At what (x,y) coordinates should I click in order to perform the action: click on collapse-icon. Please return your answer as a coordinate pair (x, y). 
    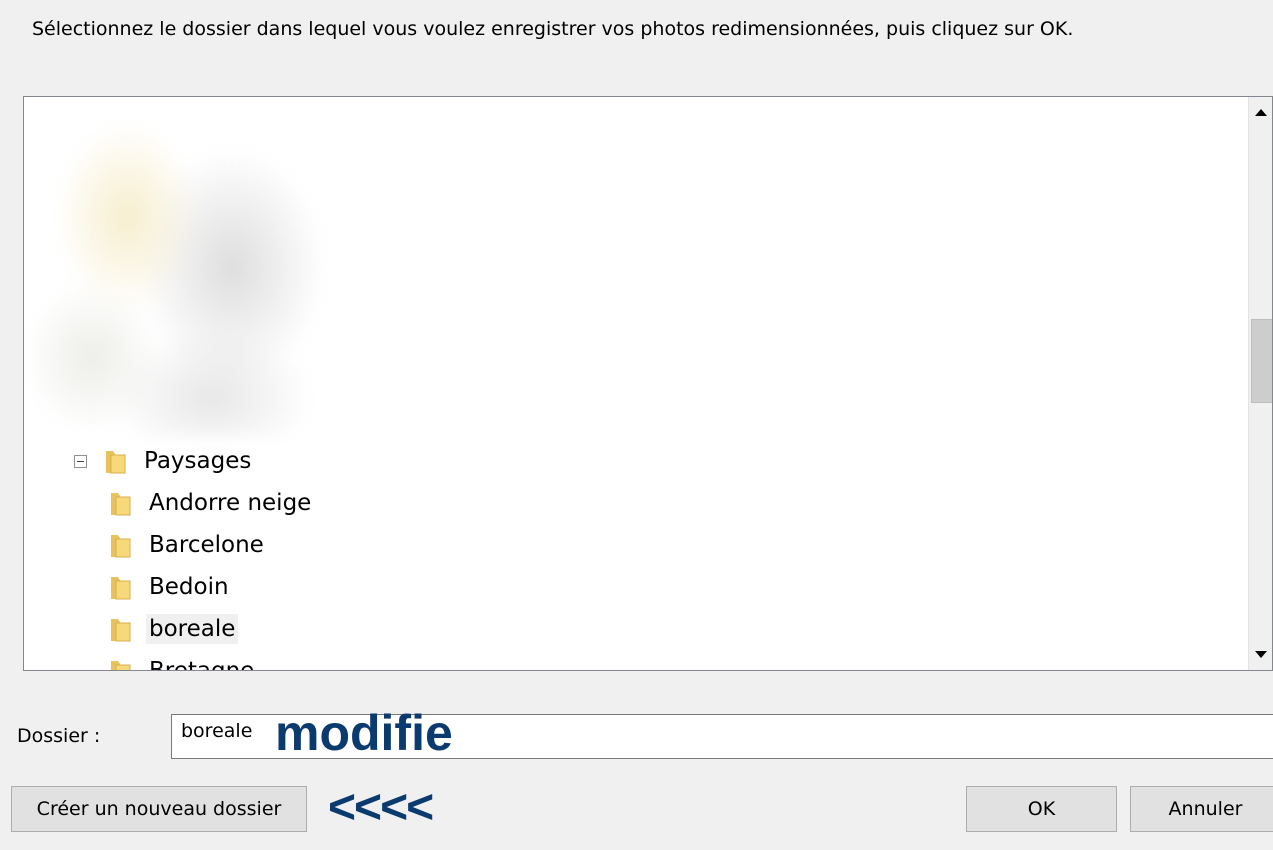
    Looking at the image, I should click on (80, 461).